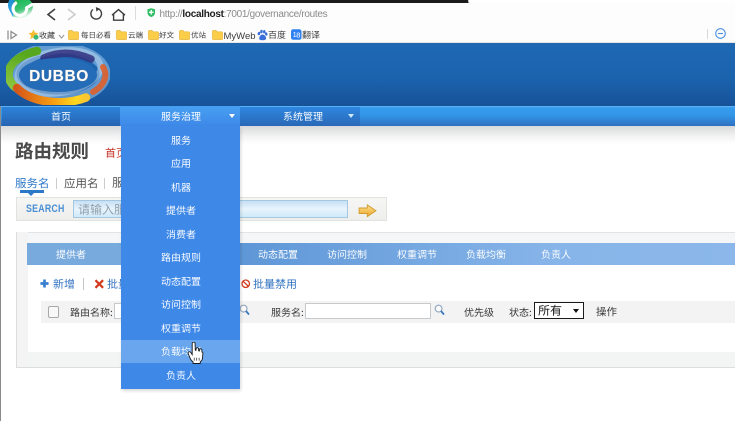  Describe the element at coordinates (59, 76) in the screenshot. I see `svg-text: DUBBO` at that location.